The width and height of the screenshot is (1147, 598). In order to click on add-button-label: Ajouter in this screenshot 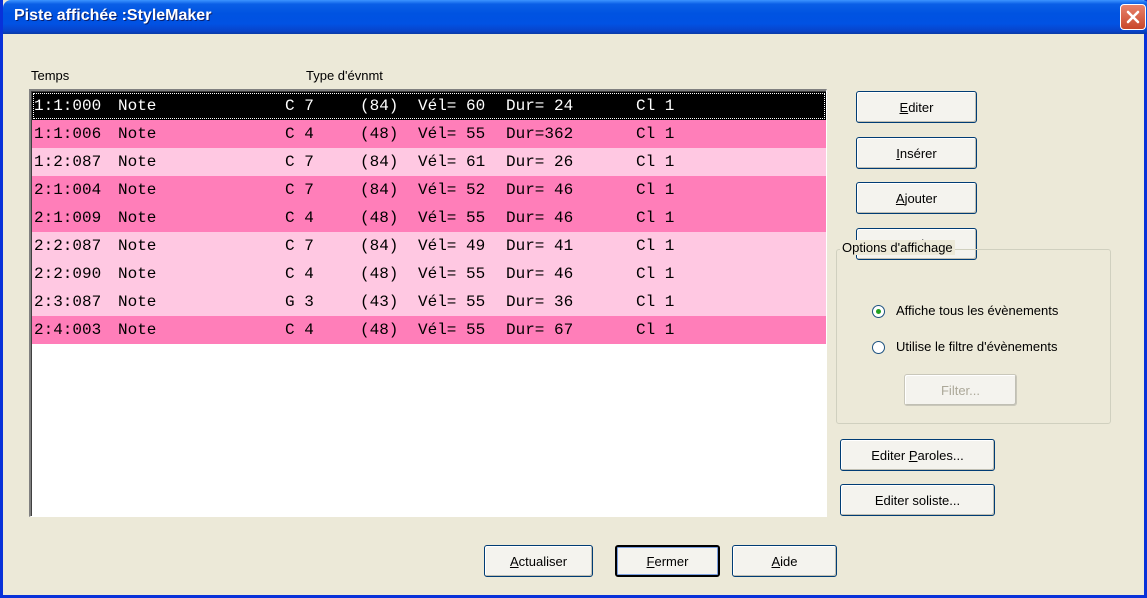, I will do `click(916, 198)`.